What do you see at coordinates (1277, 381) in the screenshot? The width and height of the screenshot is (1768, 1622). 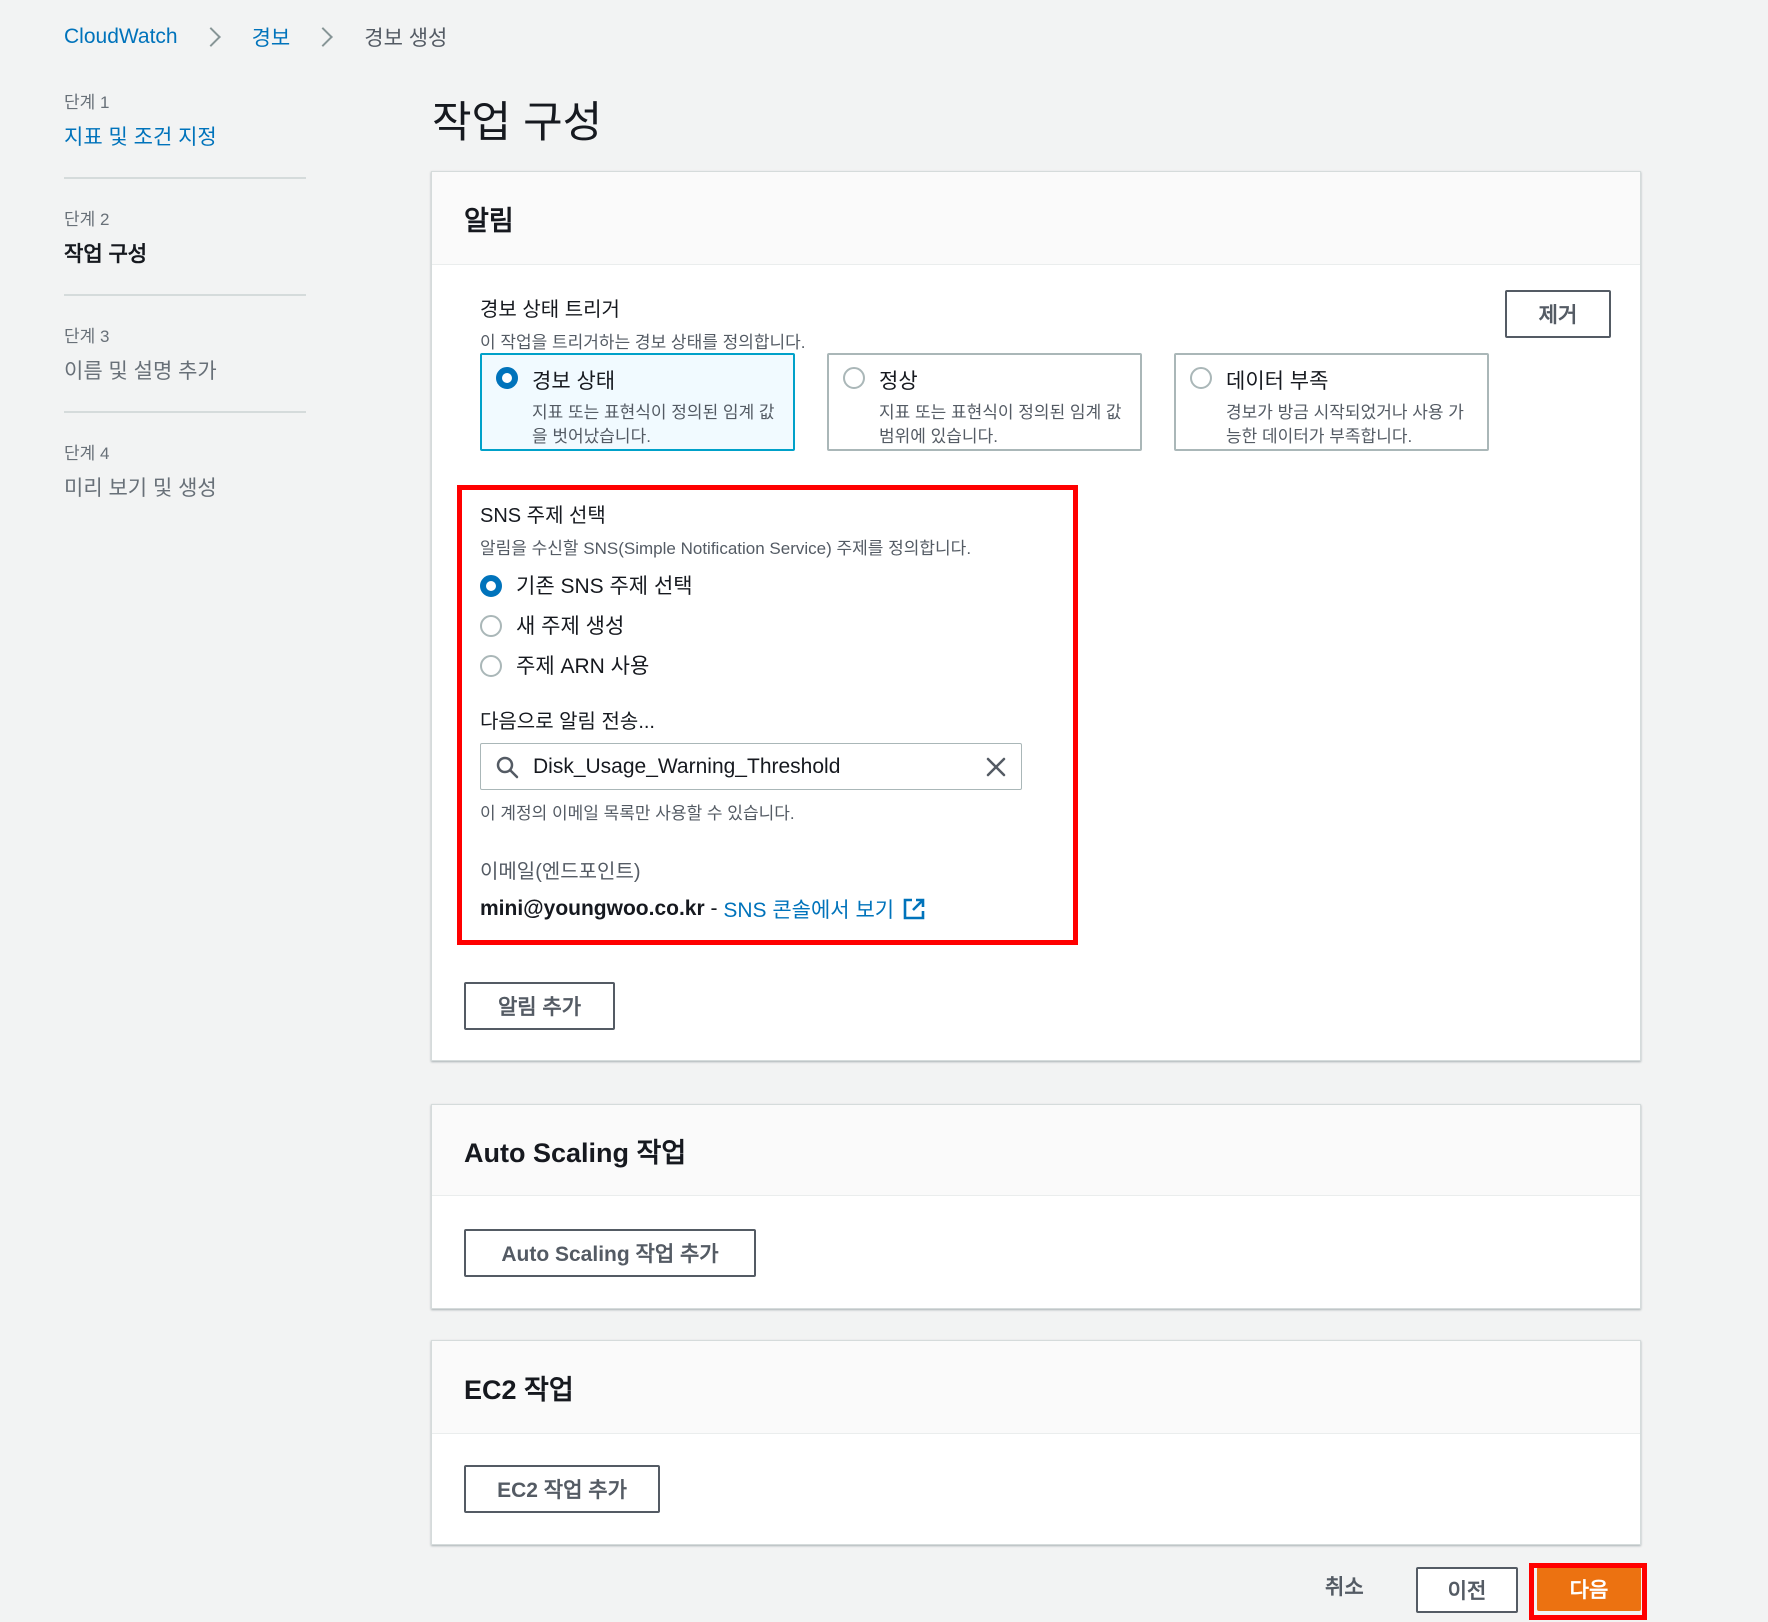 I see `tile-title: 데이터 부족` at bounding box center [1277, 381].